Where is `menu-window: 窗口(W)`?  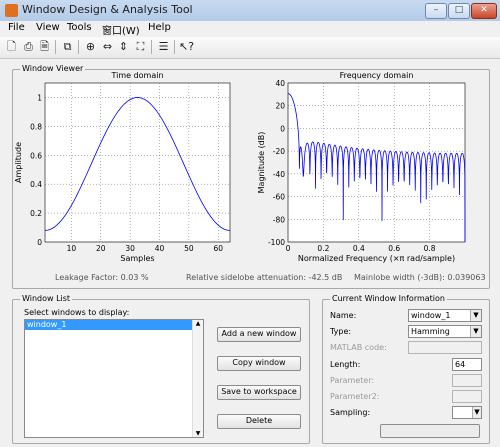
menu-window: 窗口(W) is located at coordinates (121, 29).